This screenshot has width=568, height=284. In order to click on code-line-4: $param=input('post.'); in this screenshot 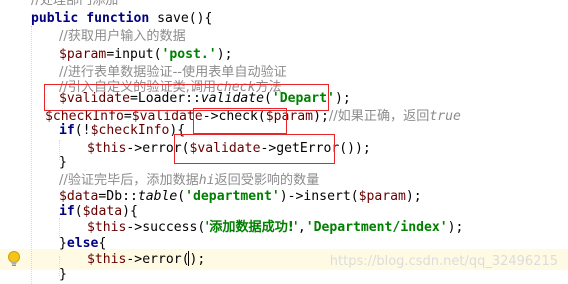, I will do `click(145, 55)`.